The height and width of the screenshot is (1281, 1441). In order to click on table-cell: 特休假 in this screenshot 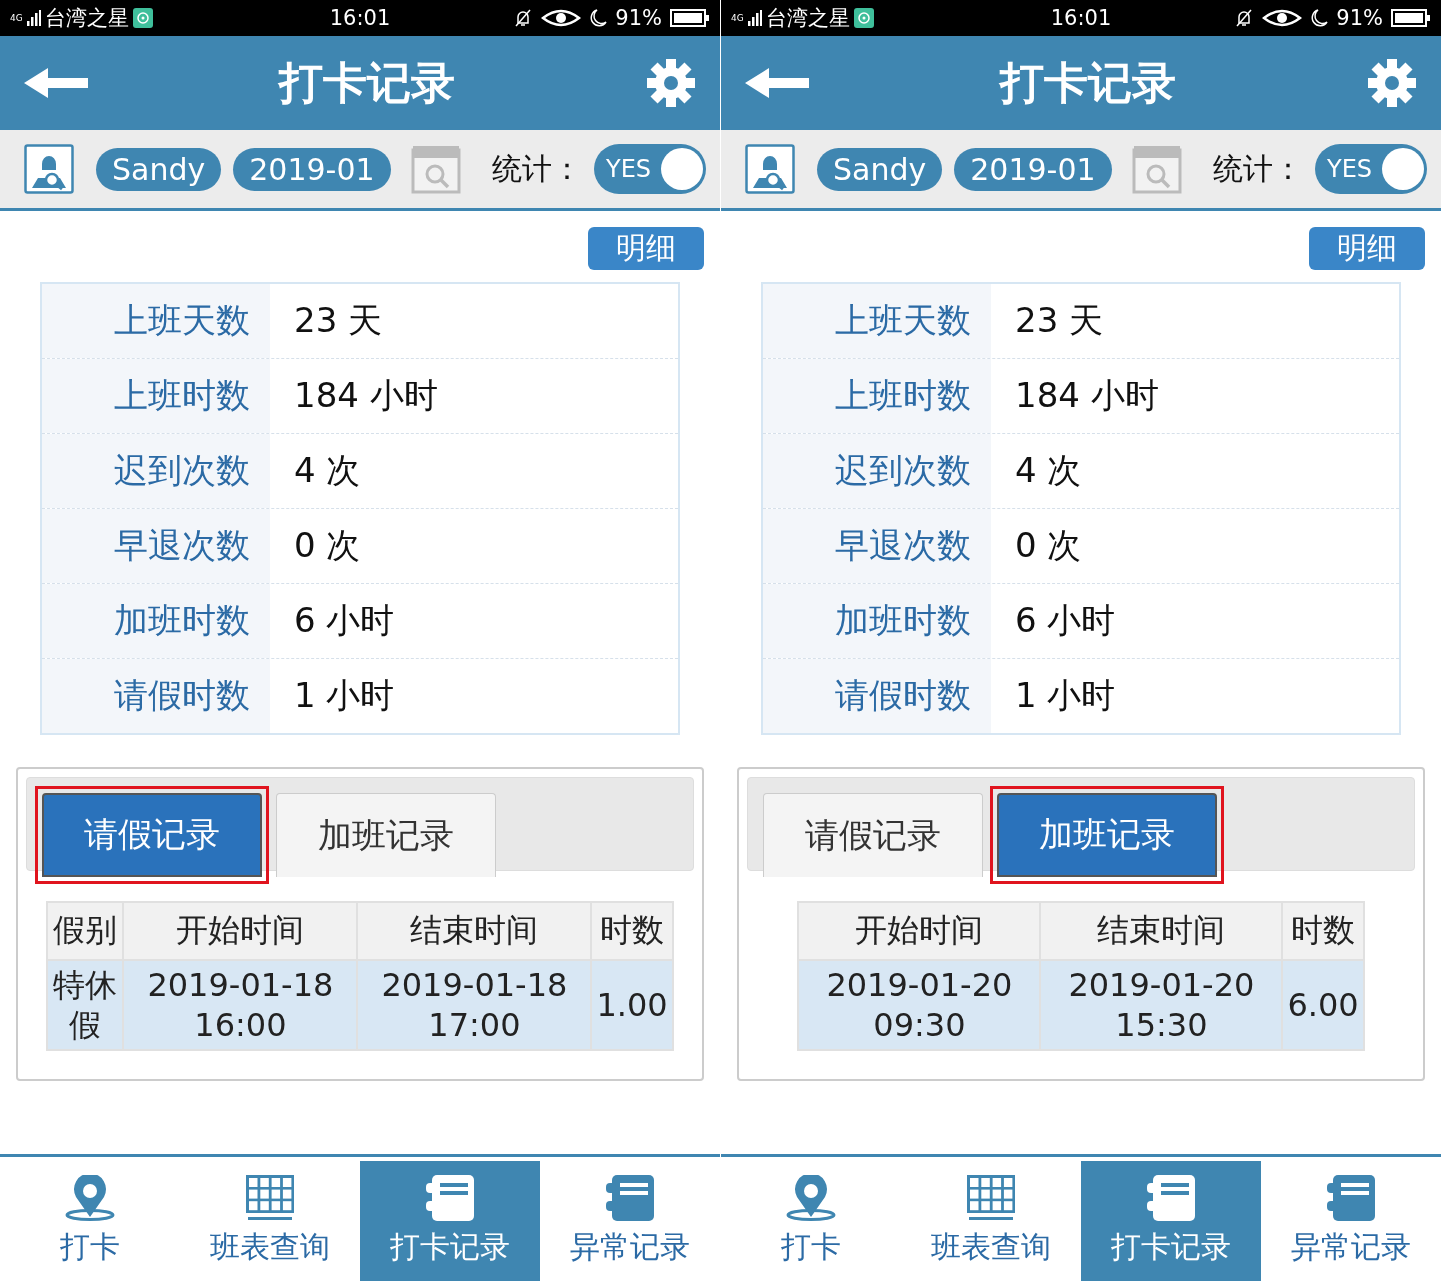, I will do `click(85, 1005)`.